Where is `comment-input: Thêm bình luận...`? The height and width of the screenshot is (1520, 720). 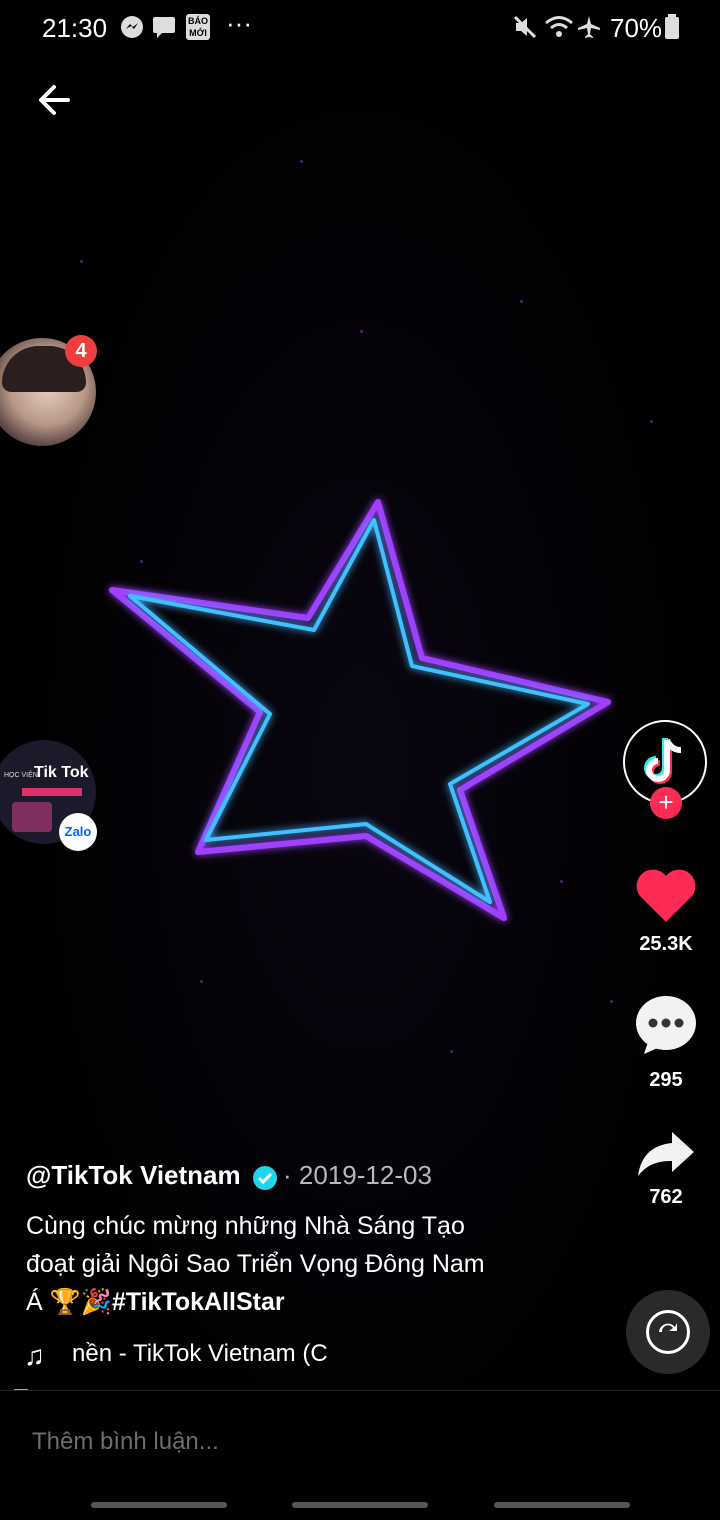 comment-input: Thêm bình luận... is located at coordinates (125, 1442).